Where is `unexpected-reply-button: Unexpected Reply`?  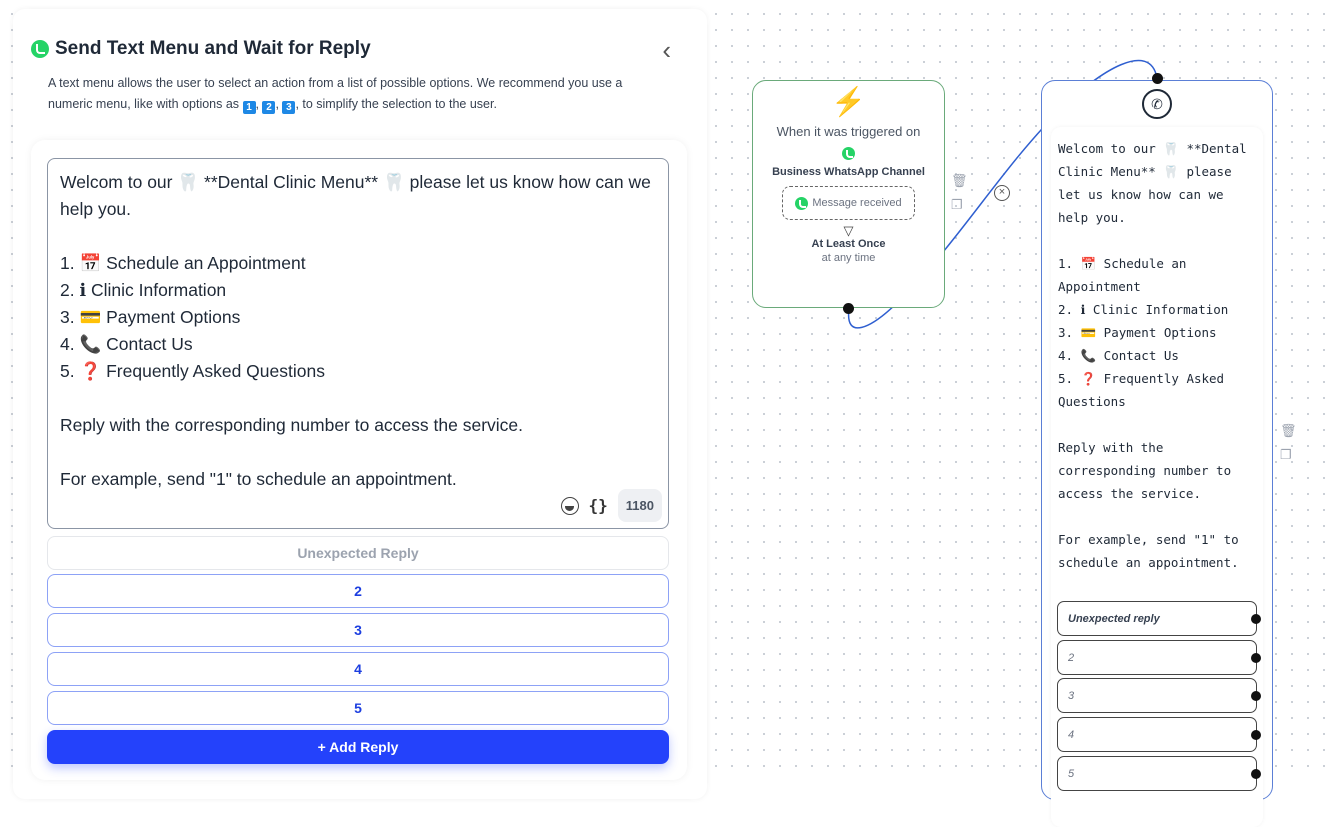
unexpected-reply-button: Unexpected Reply is located at coordinates (358, 553).